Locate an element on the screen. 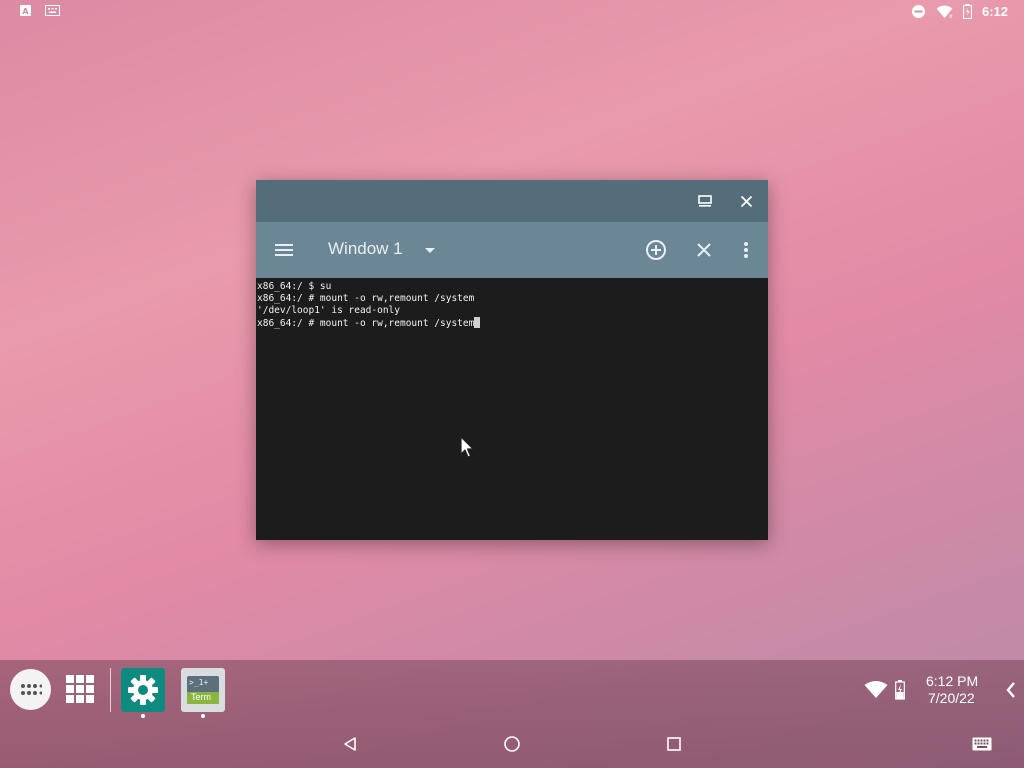 The height and width of the screenshot is (768, 1024). taskbar-clock: 6:12 PM 7/20/22 is located at coordinates (952, 690).